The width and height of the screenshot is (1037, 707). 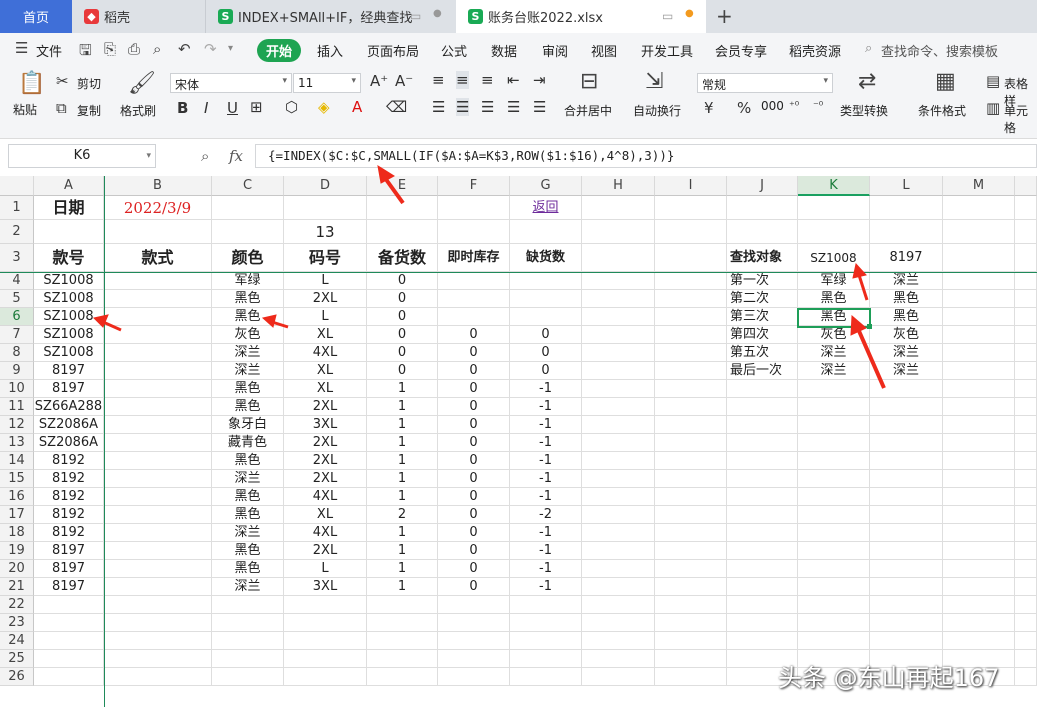 I want to click on arrow-to-a6, so click(x=107, y=323).